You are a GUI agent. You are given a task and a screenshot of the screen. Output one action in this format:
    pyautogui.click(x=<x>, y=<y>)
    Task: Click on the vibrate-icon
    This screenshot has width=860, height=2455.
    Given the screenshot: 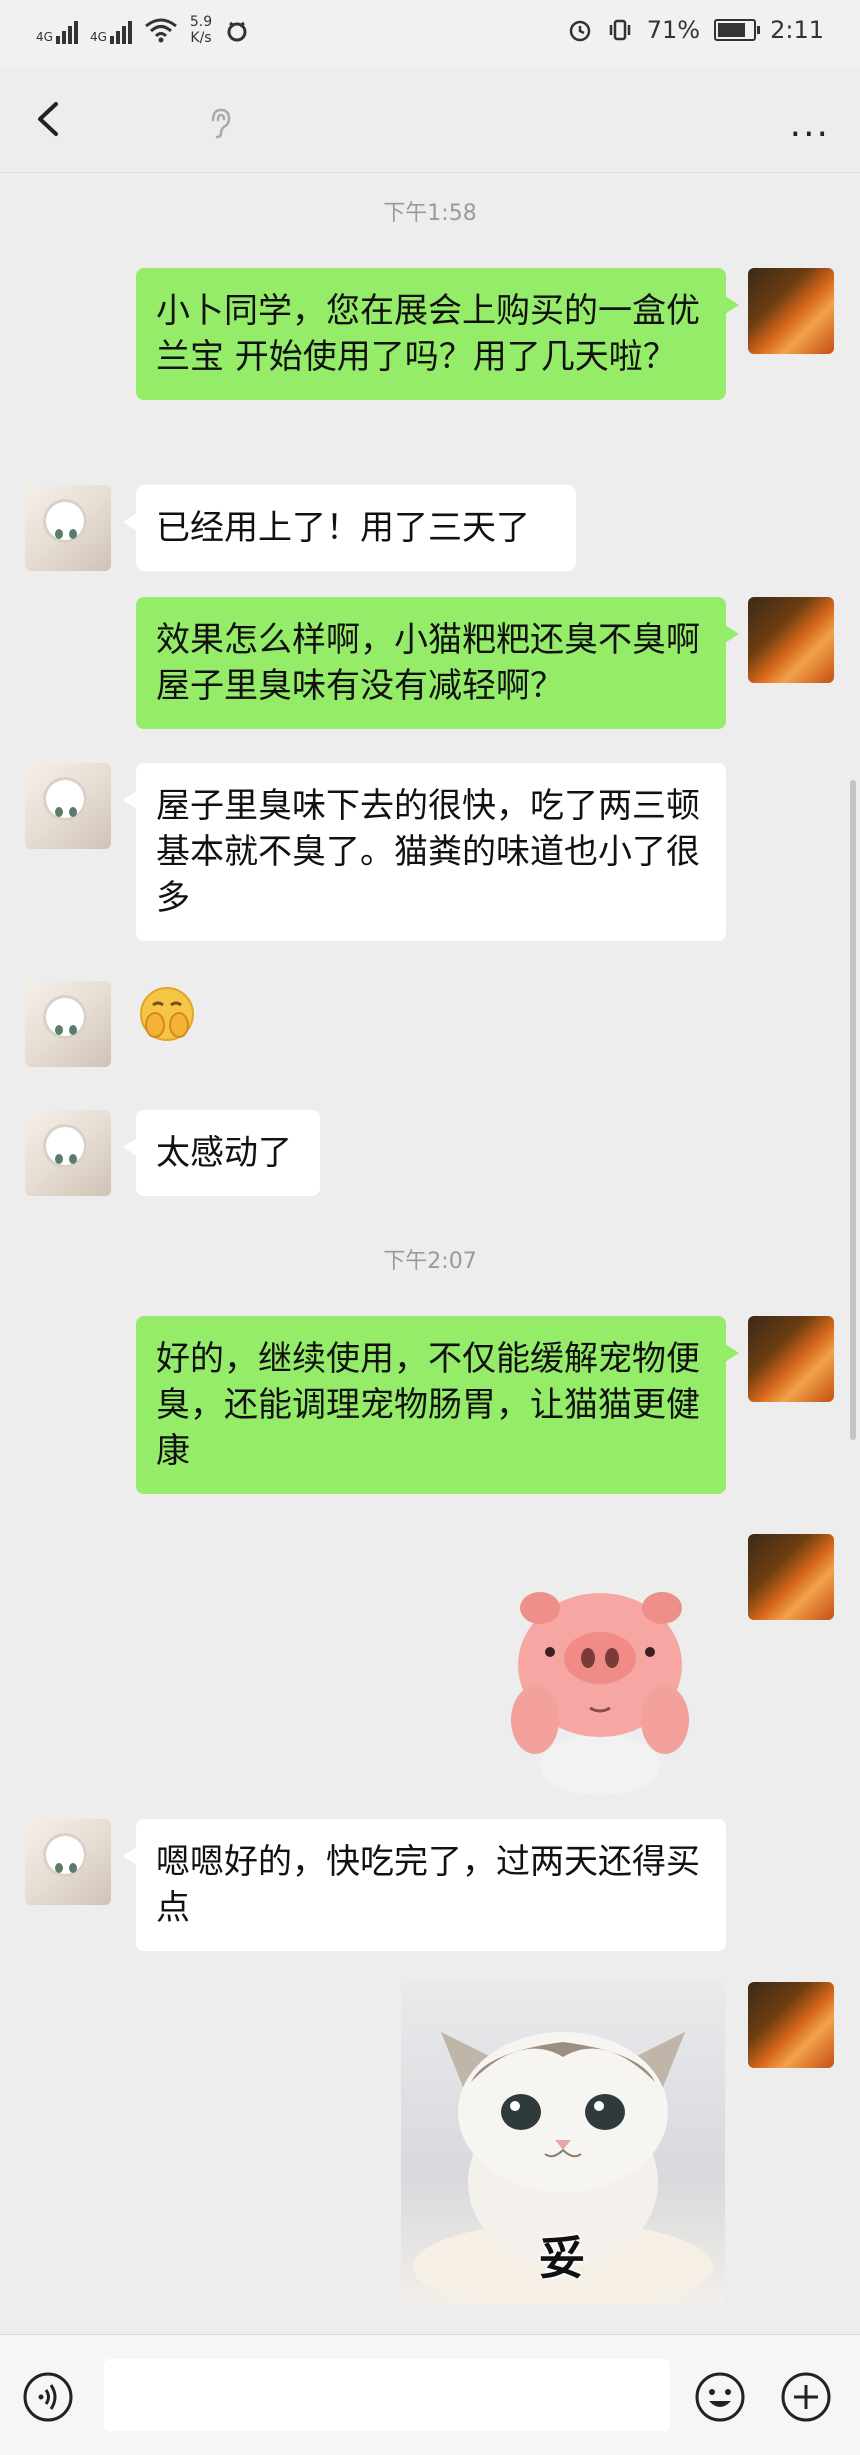 What is the action you would take?
    pyautogui.click(x=619, y=30)
    